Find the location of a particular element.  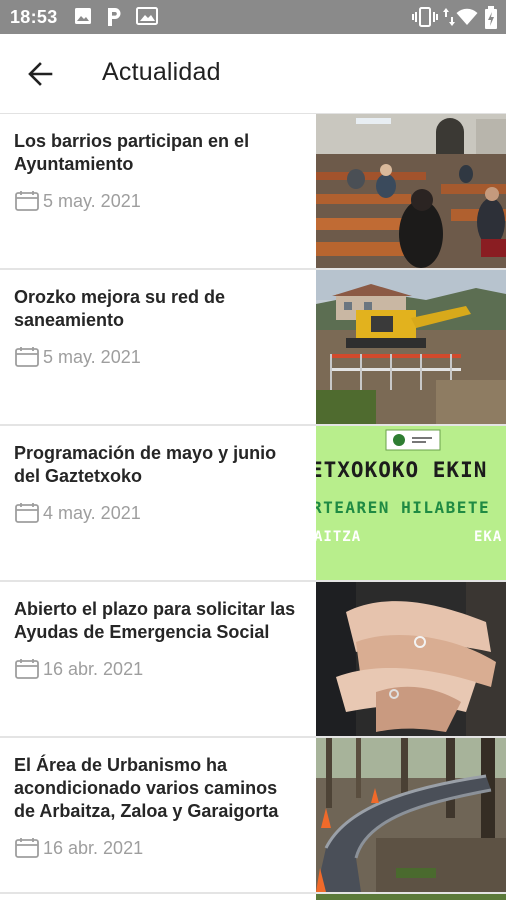

gallery-icon is located at coordinates (147, 16).